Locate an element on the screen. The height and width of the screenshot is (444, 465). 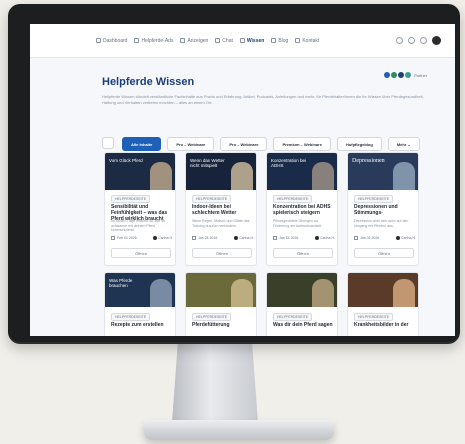
nav-item-blog: Blog is located at coordinates (279, 41).